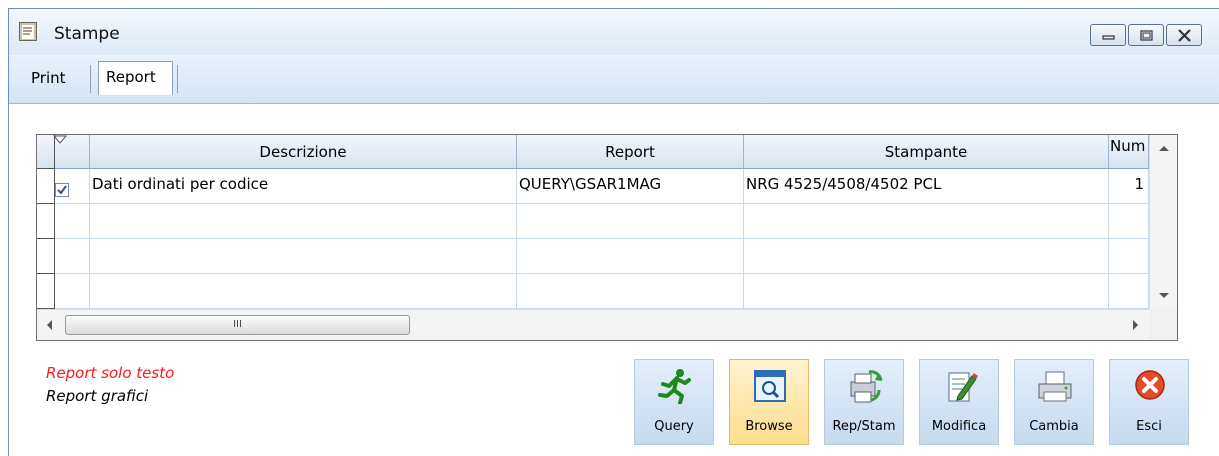  What do you see at coordinates (864, 426) in the screenshot?
I see `rep-stam-label: Rep/Stam` at bounding box center [864, 426].